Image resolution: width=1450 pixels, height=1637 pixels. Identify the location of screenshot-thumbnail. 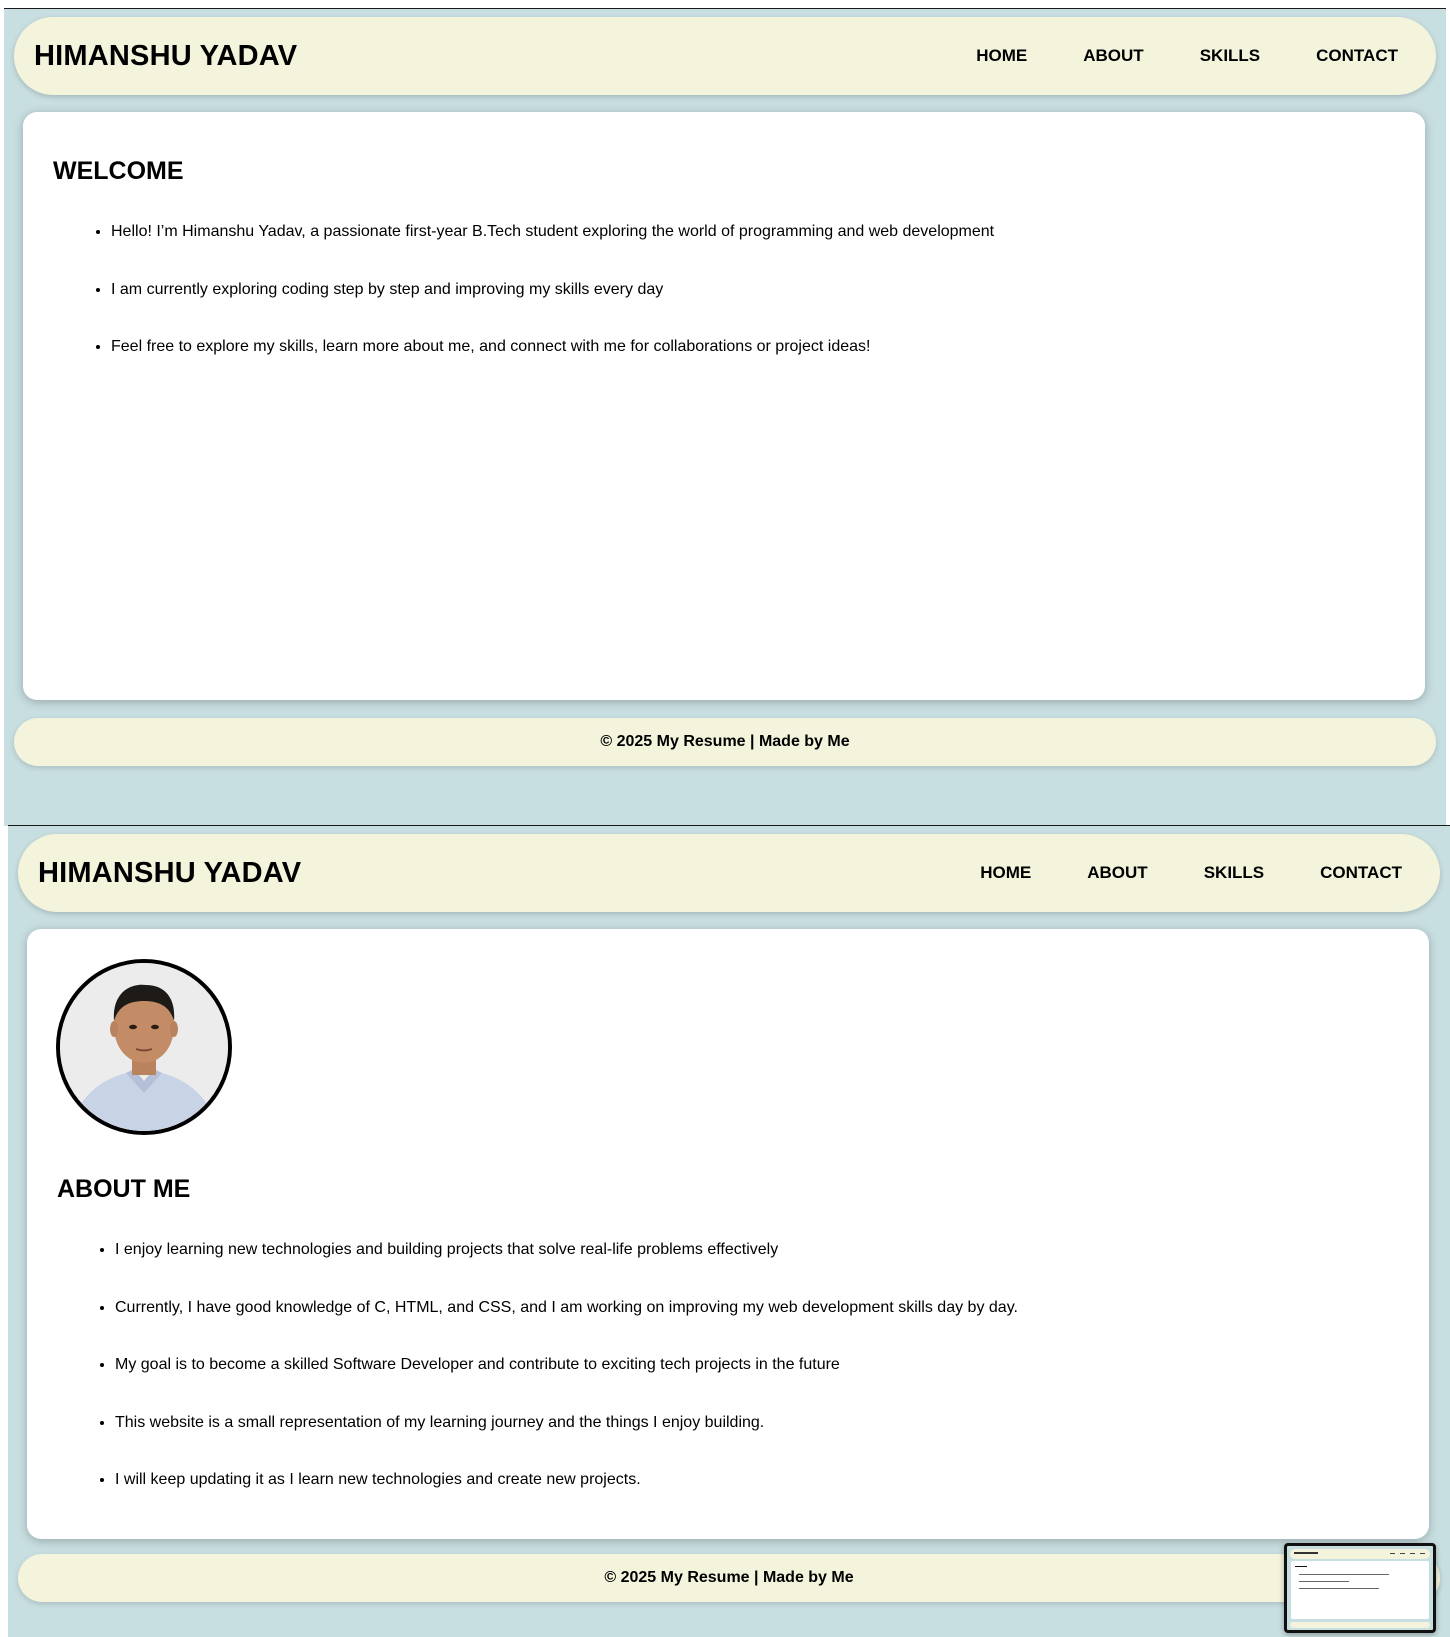
(1360, 1588).